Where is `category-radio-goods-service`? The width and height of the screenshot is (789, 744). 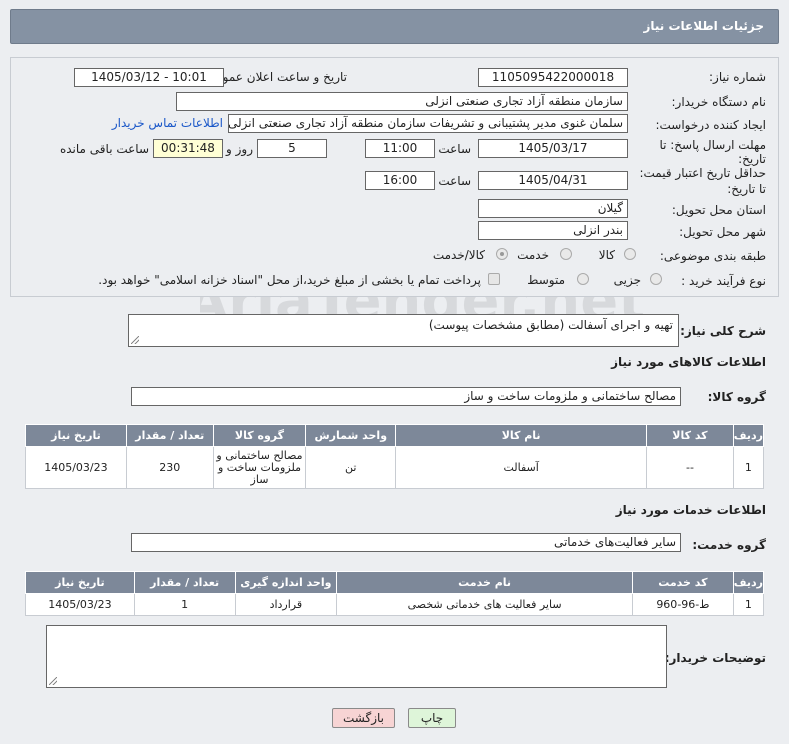
category-radio-goods-service is located at coordinates (502, 254).